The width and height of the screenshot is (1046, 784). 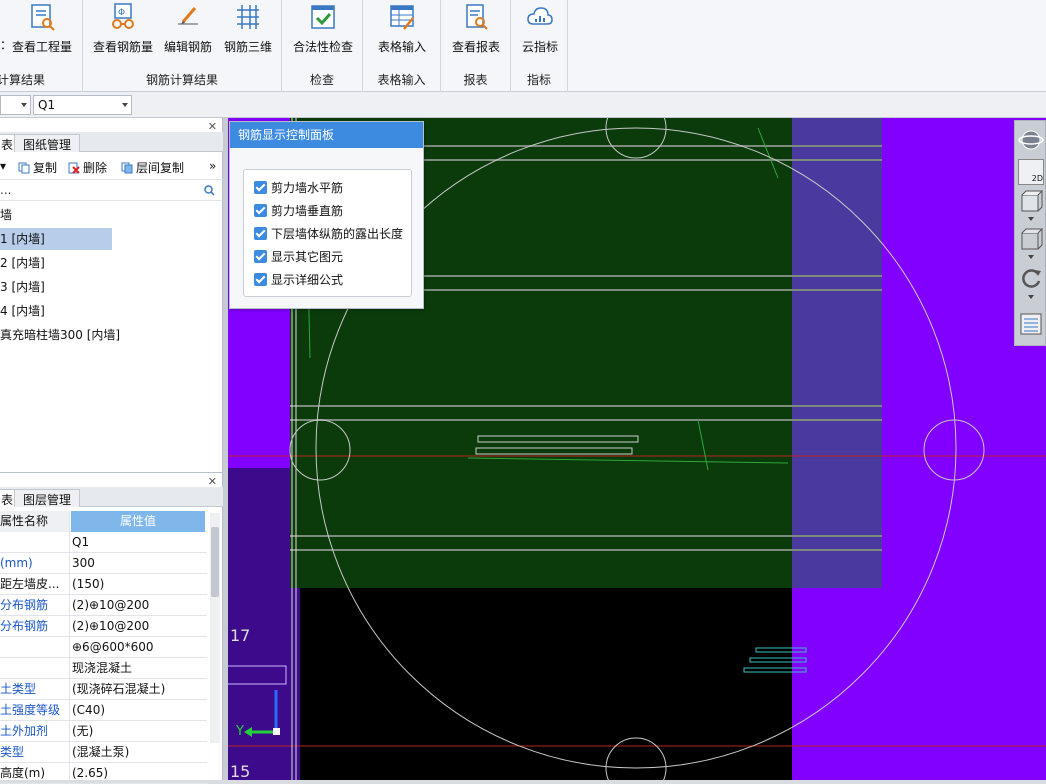 I want to click on property-row: 土强度等级 (C40), so click(x=103, y=710).